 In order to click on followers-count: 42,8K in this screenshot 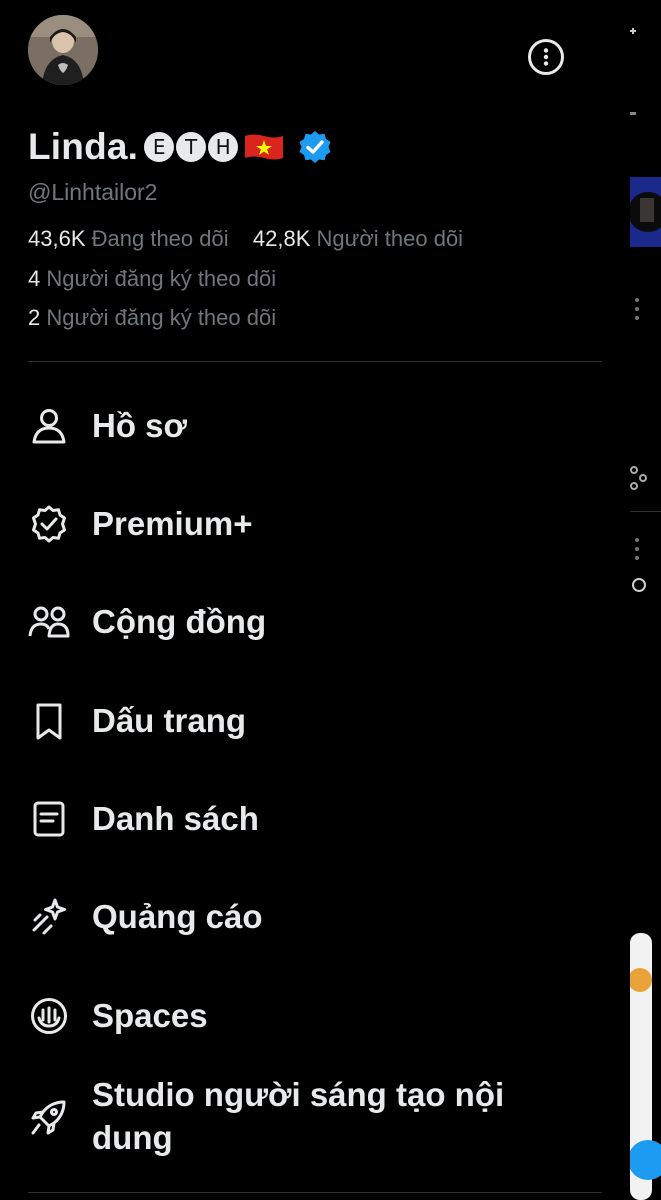, I will do `click(281, 238)`.